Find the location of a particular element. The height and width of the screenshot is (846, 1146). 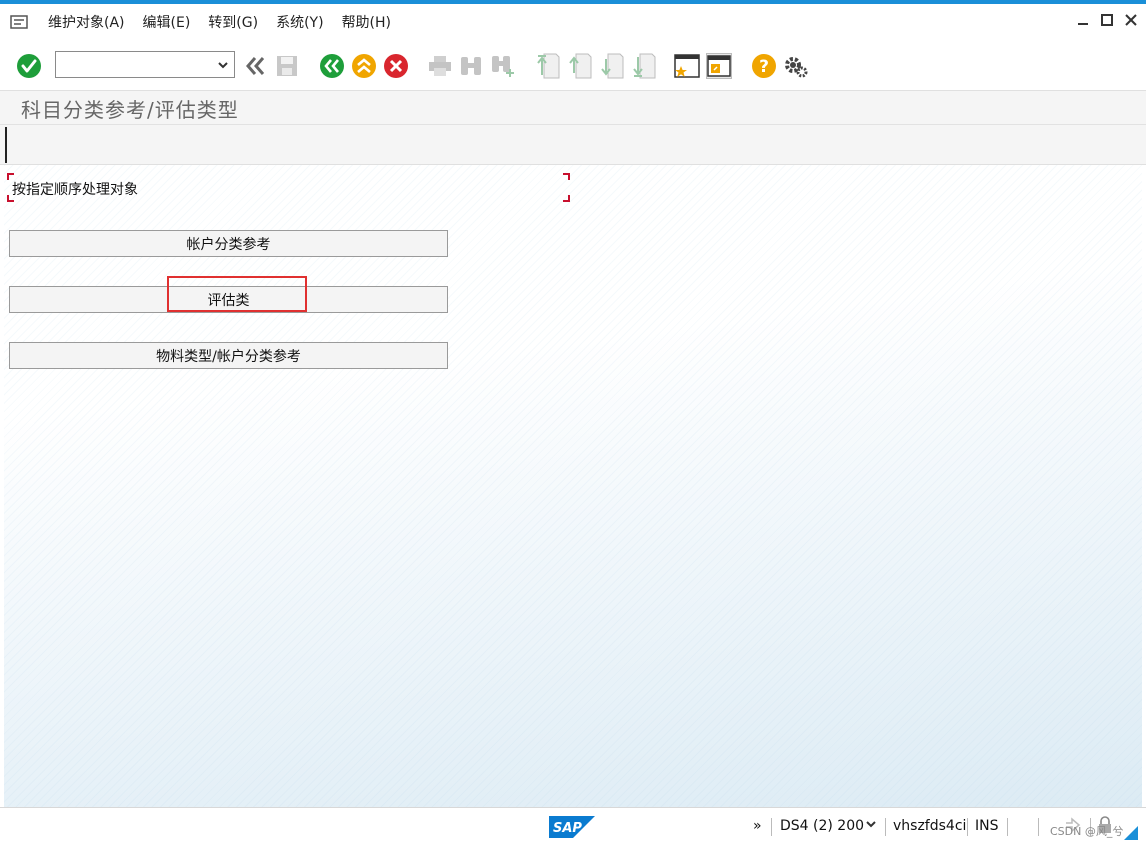

menu-item-help: 帮助(H) is located at coordinates (366, 22).